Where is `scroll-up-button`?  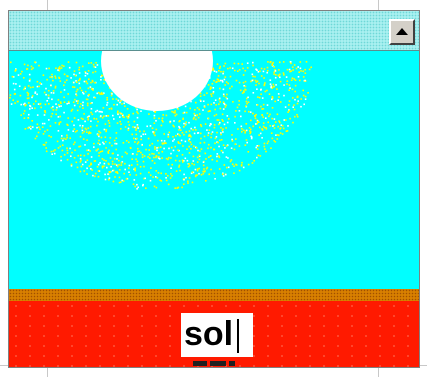 scroll-up-button is located at coordinates (402, 32).